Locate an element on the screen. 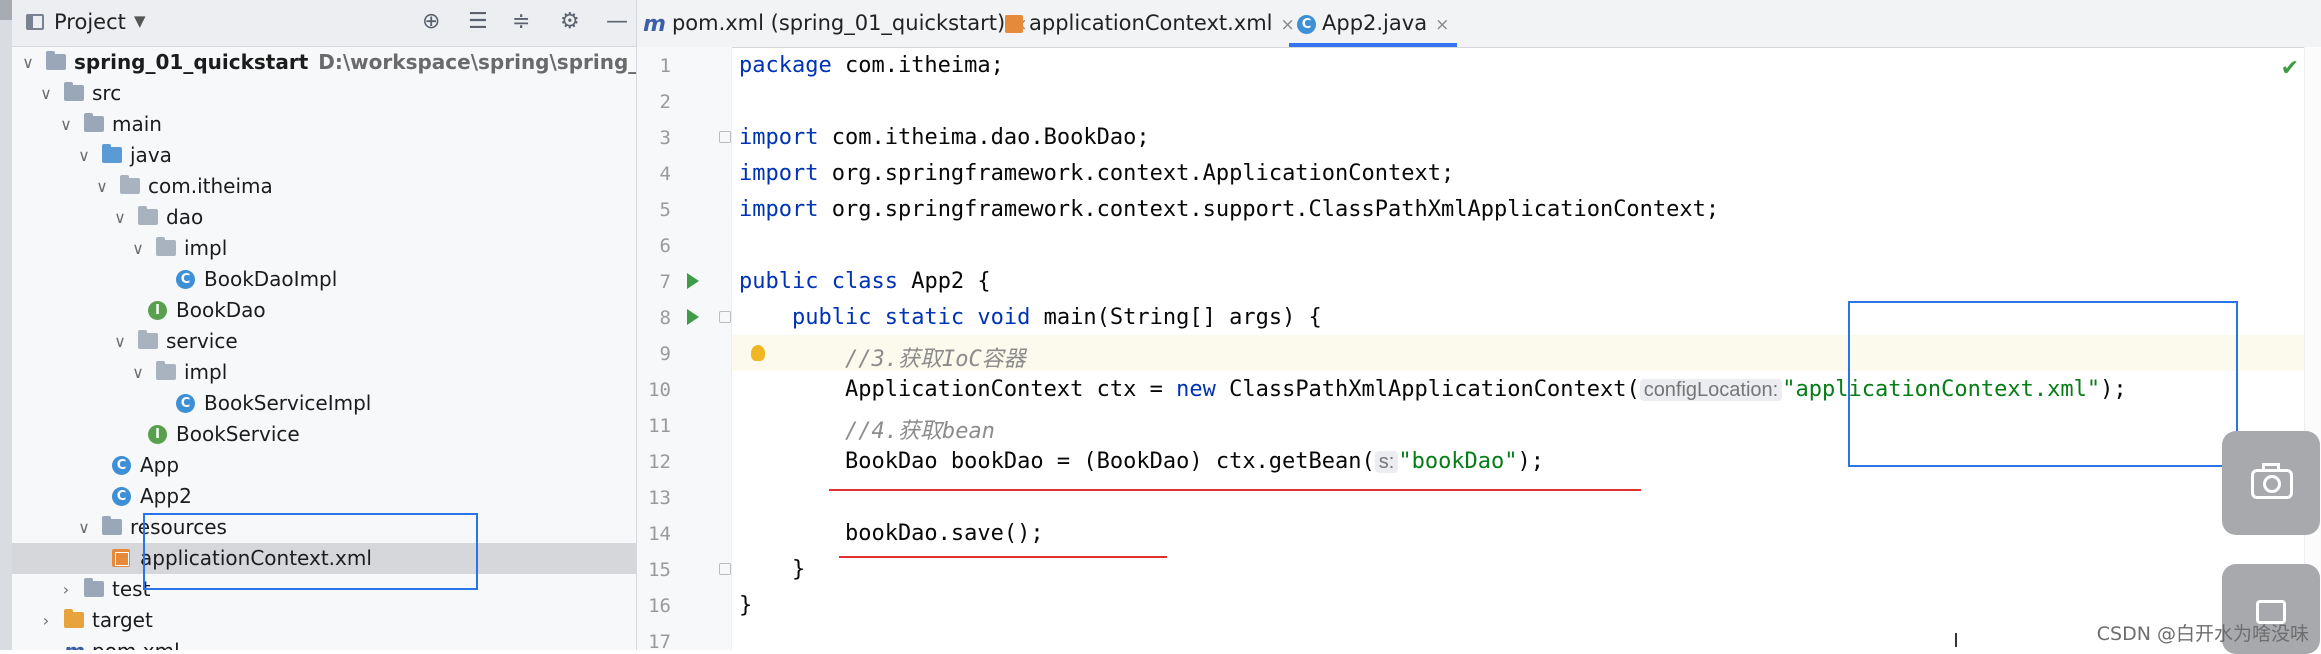 This screenshot has width=2321, height=654. tree-item-label: App2 is located at coordinates (166, 496).